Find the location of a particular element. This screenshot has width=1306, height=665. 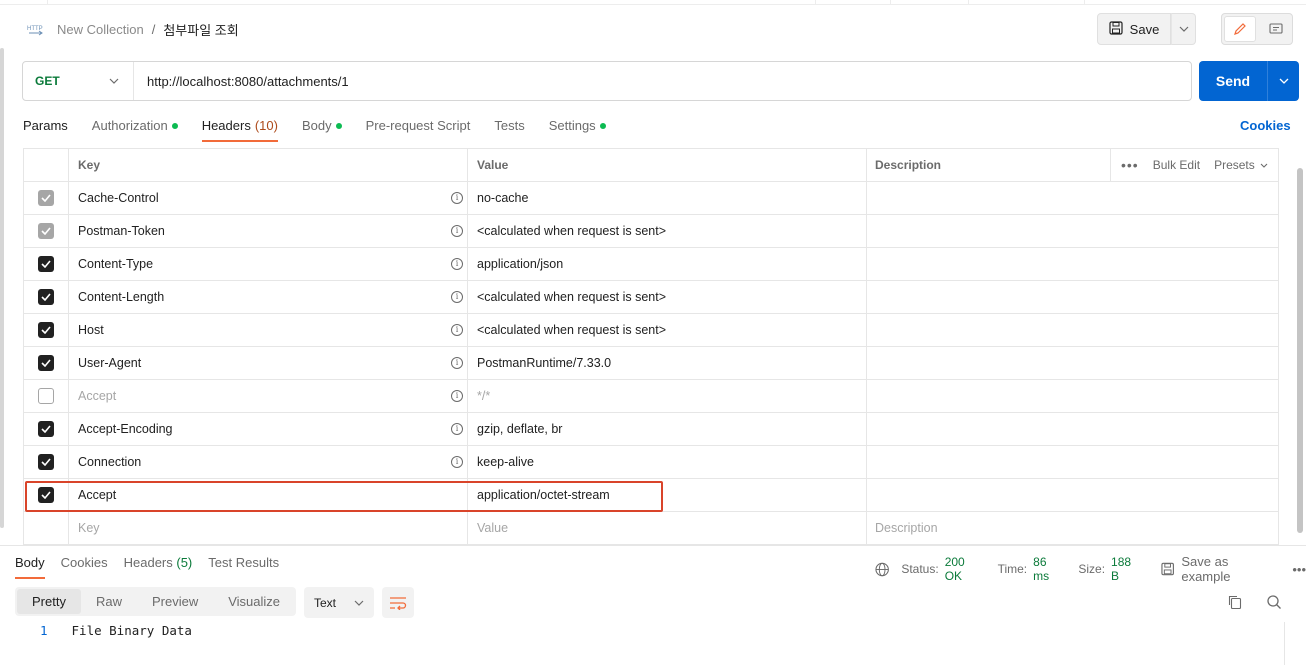

response-tab-headers: Headers (5) is located at coordinates (158, 566).